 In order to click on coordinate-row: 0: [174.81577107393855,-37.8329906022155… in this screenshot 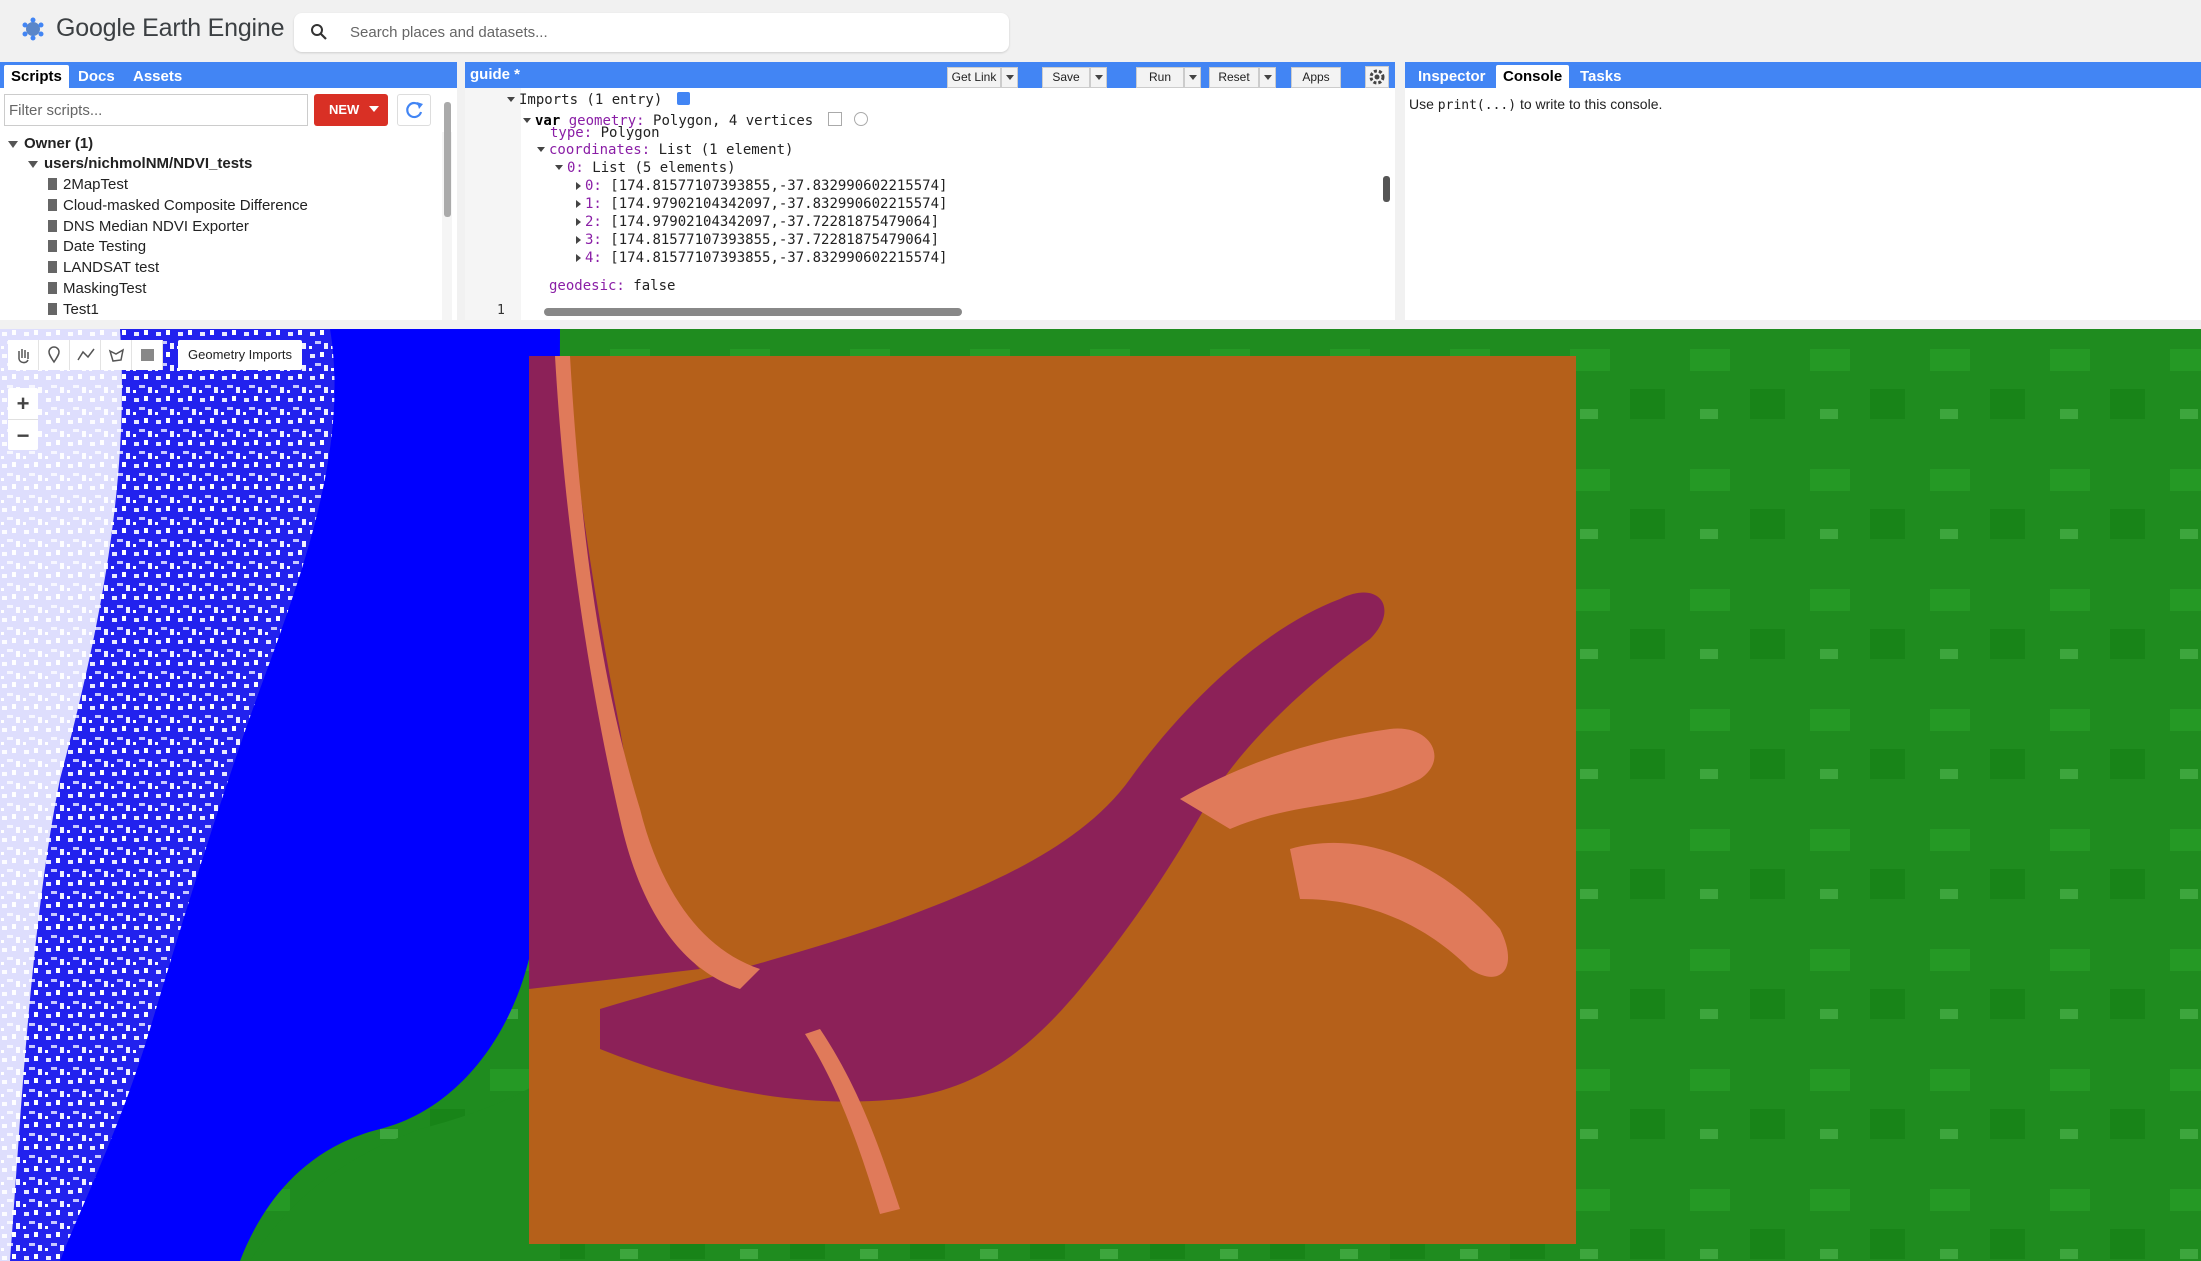, I will do `click(761, 186)`.